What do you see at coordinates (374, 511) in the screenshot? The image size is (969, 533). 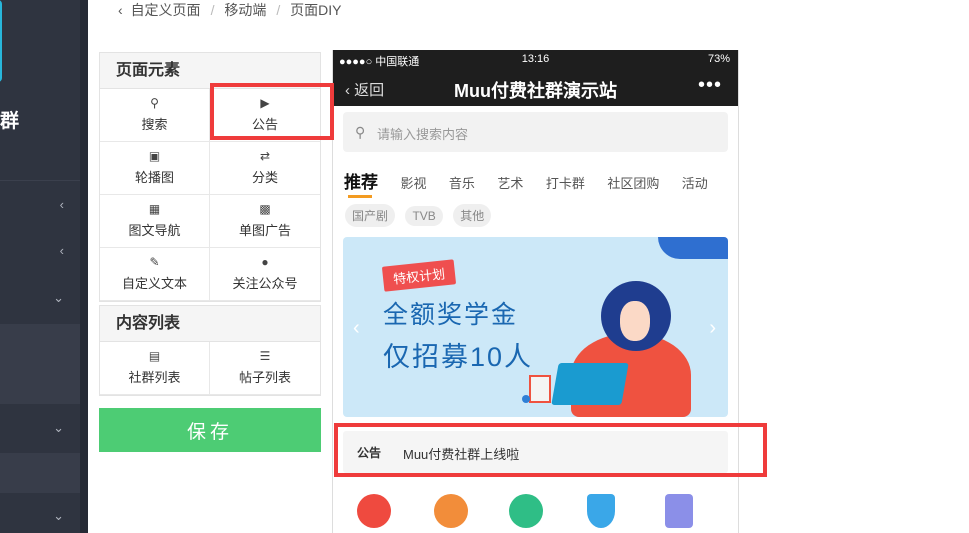 I see `film-reel-icon` at bounding box center [374, 511].